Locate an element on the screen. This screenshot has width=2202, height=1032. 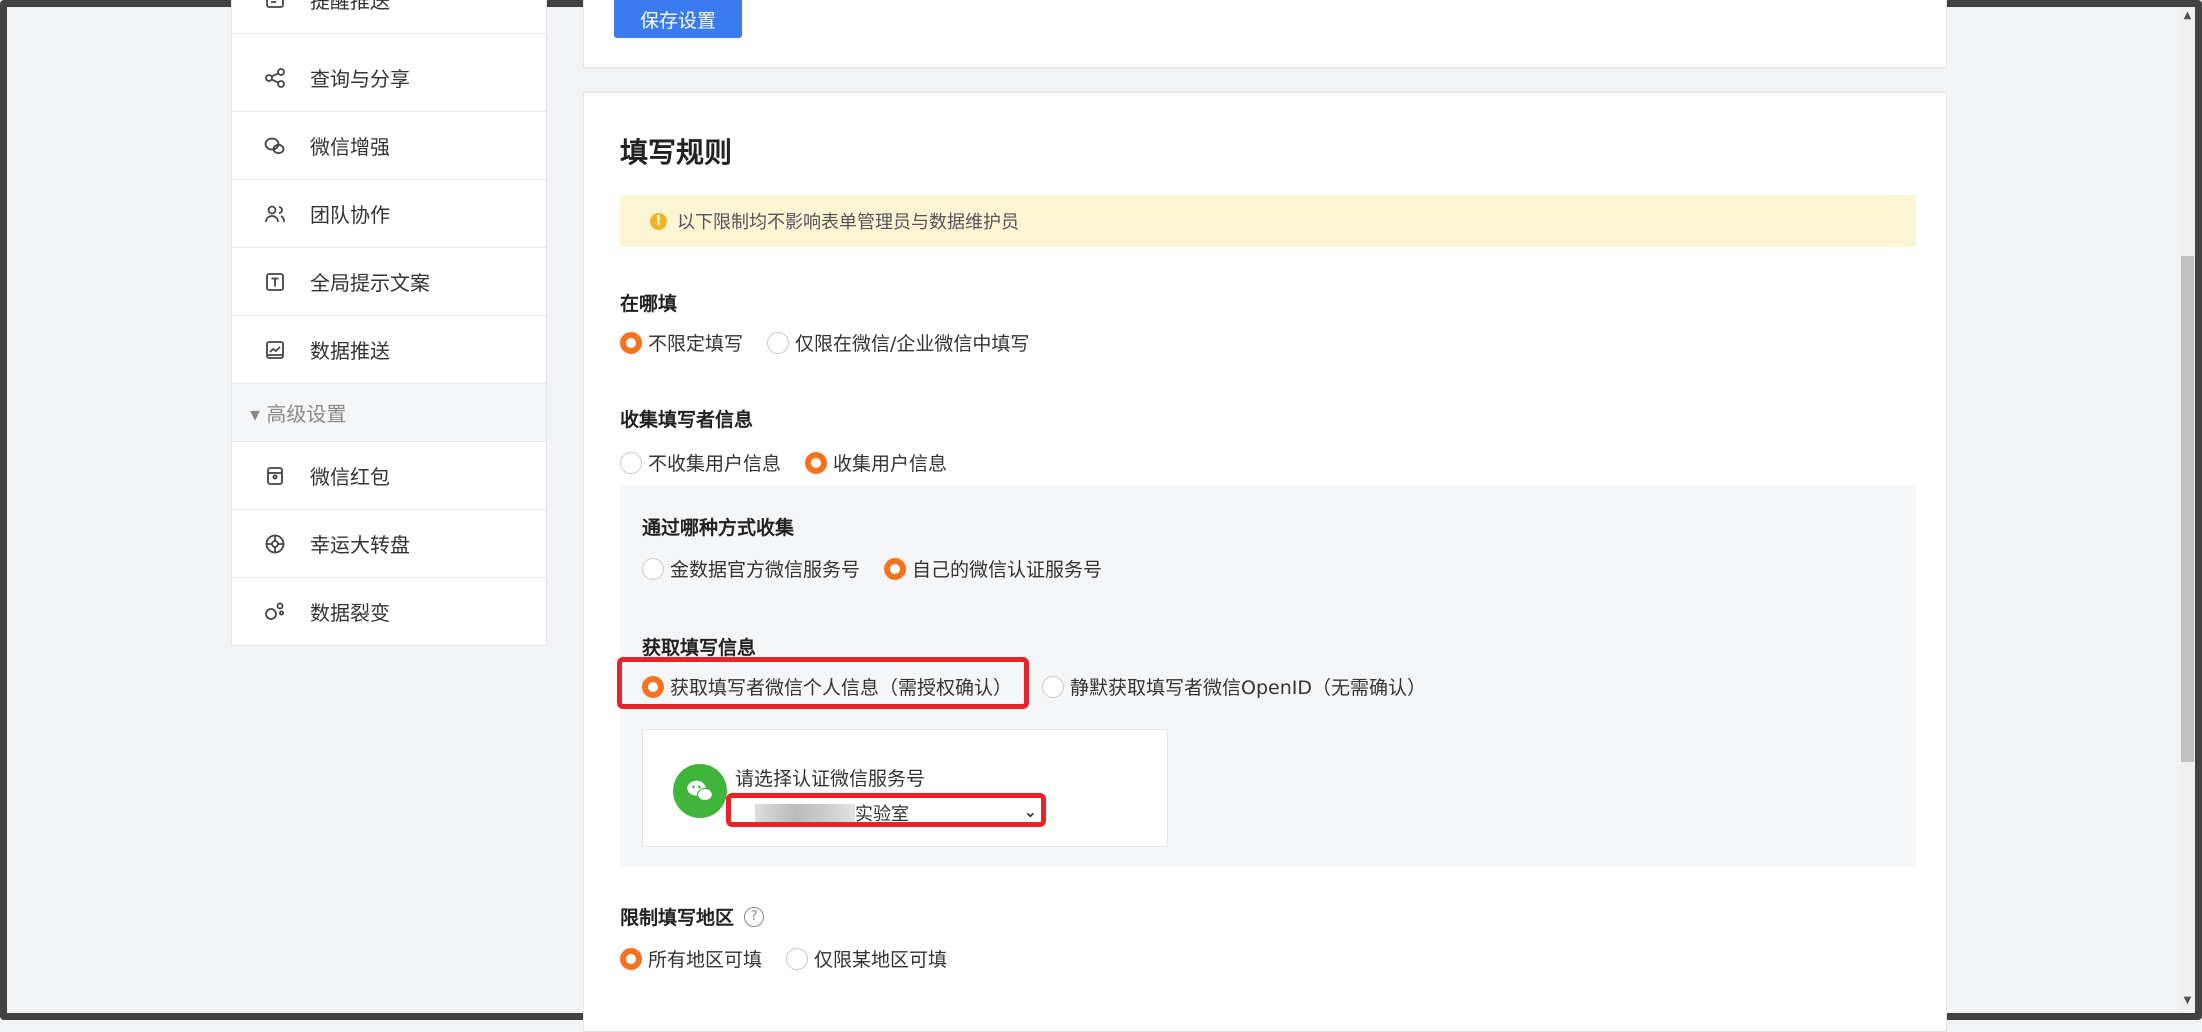
service-select-label: 请选择认证微信服务号 is located at coordinates (830, 779).